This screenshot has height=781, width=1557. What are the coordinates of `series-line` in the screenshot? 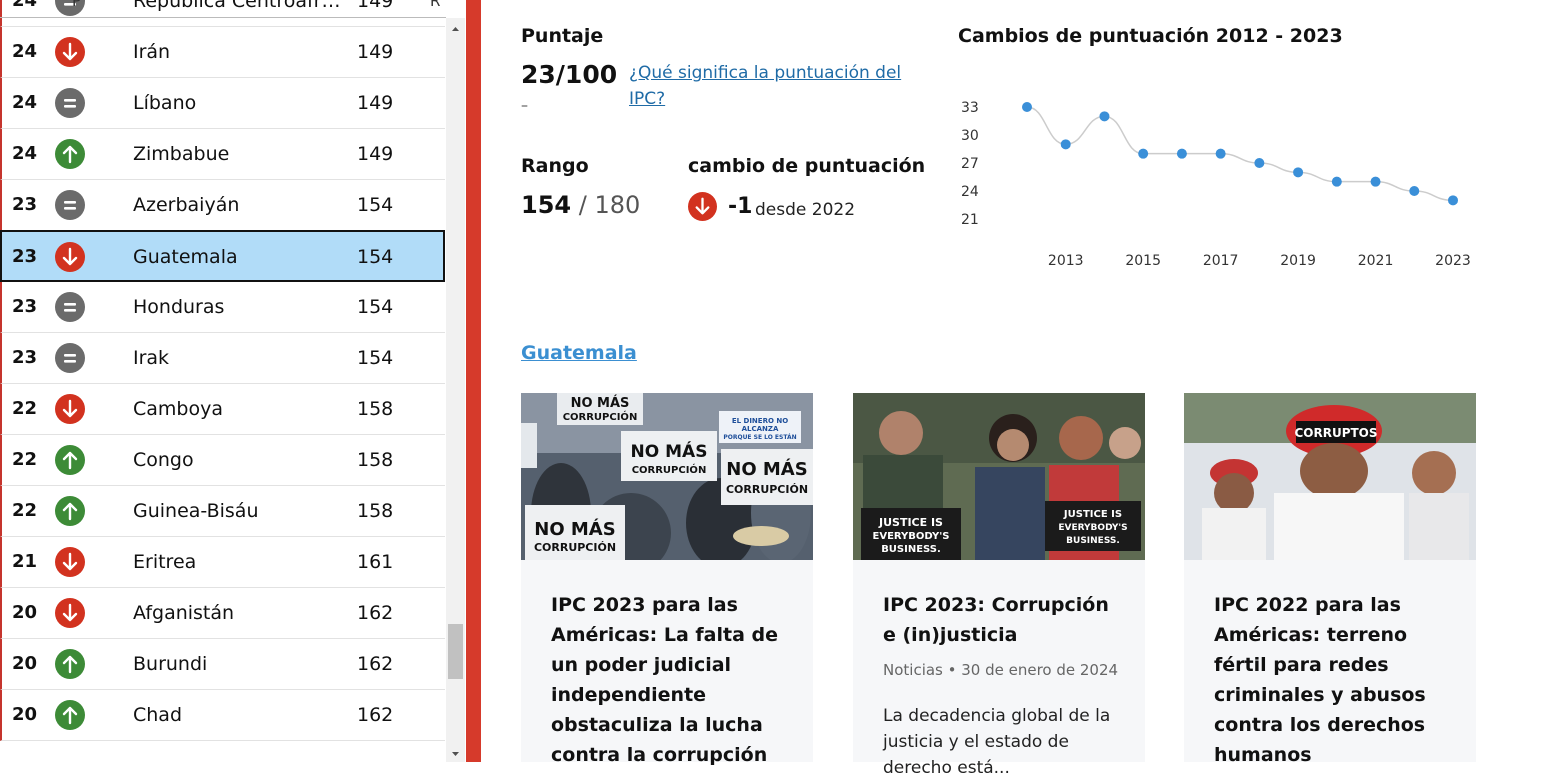 It's located at (1240, 154).